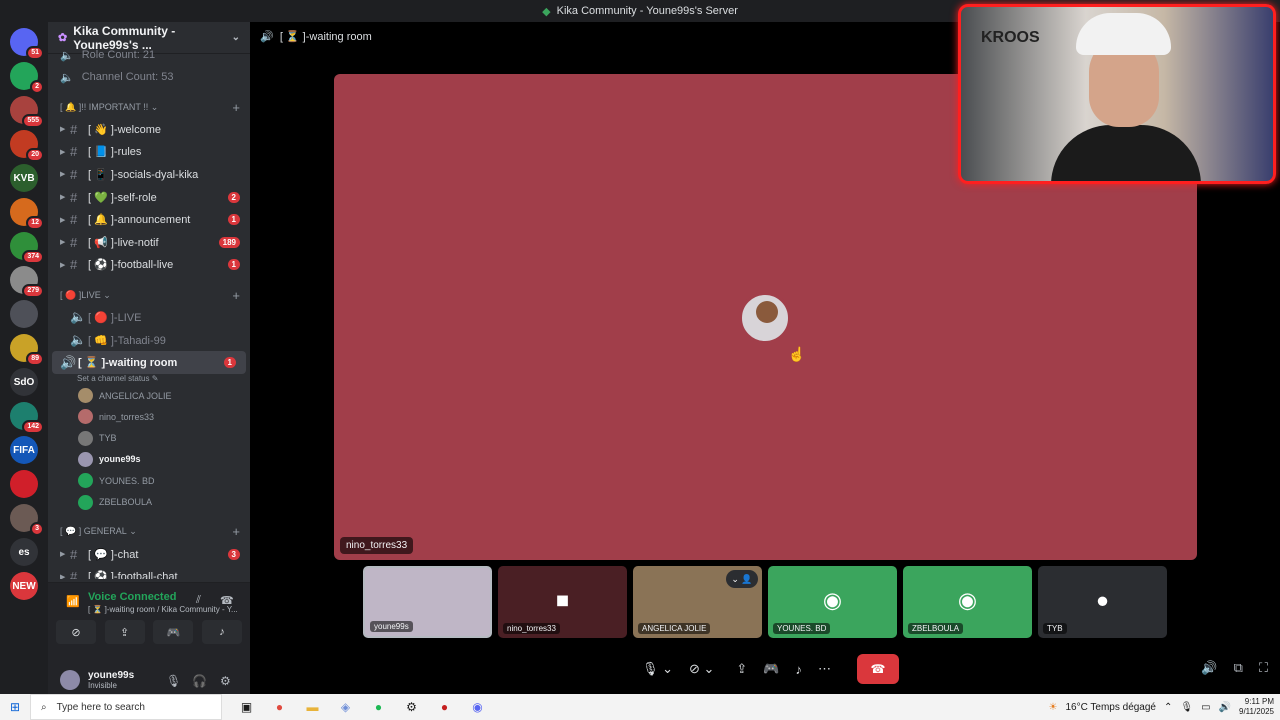  Describe the element at coordinates (132, 597) in the screenshot. I see `voice-connected-title: Voice Connected` at that location.